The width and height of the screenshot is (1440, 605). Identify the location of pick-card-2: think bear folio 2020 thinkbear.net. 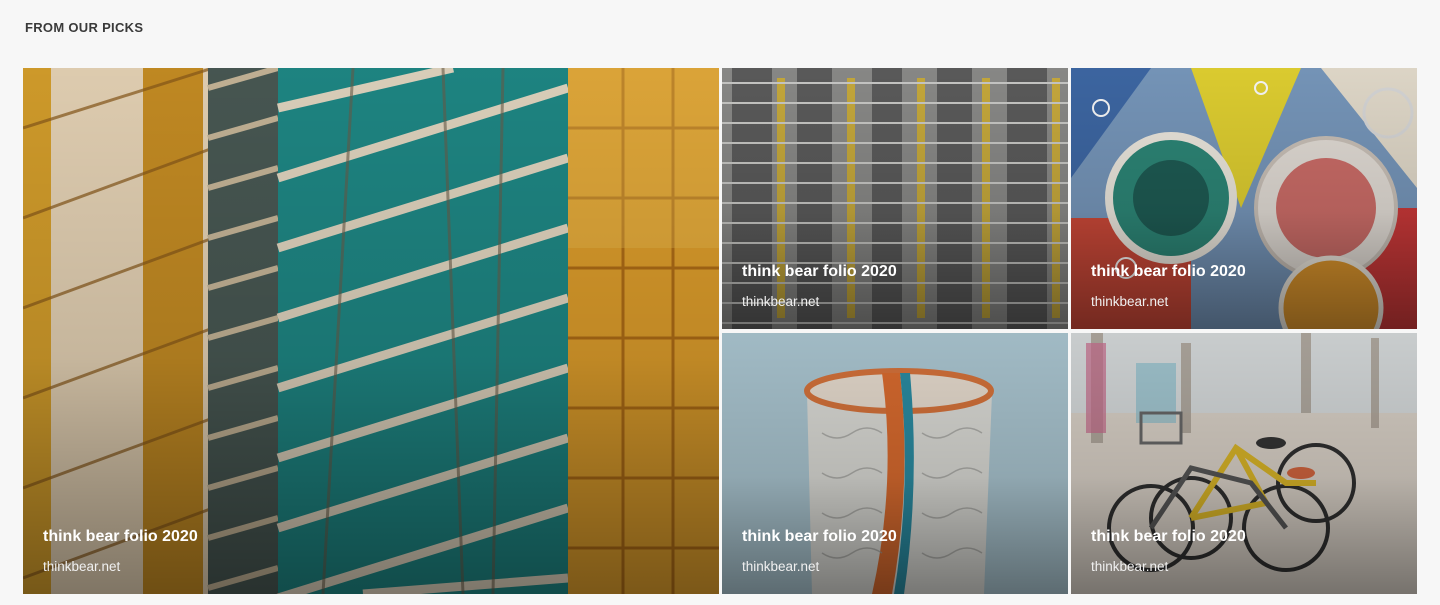
(895, 198).